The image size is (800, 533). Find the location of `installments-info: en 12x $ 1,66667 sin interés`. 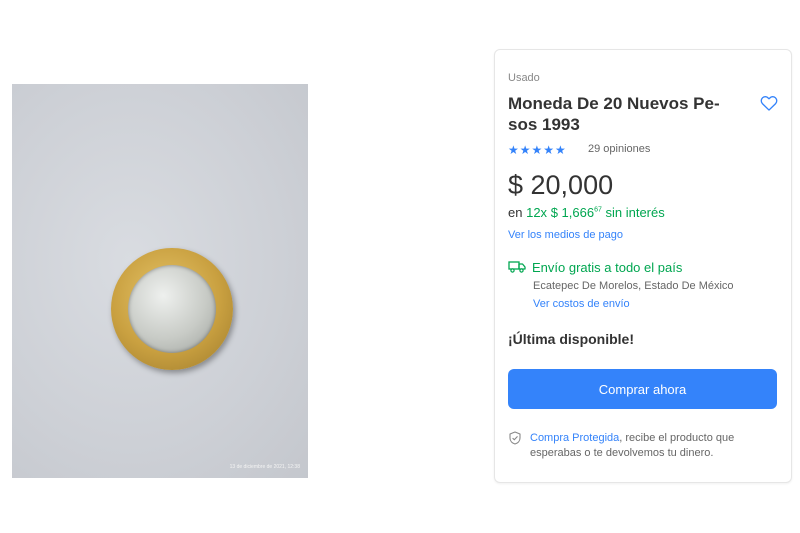

installments-info: en 12x $ 1,66667 sin interés is located at coordinates (586, 212).